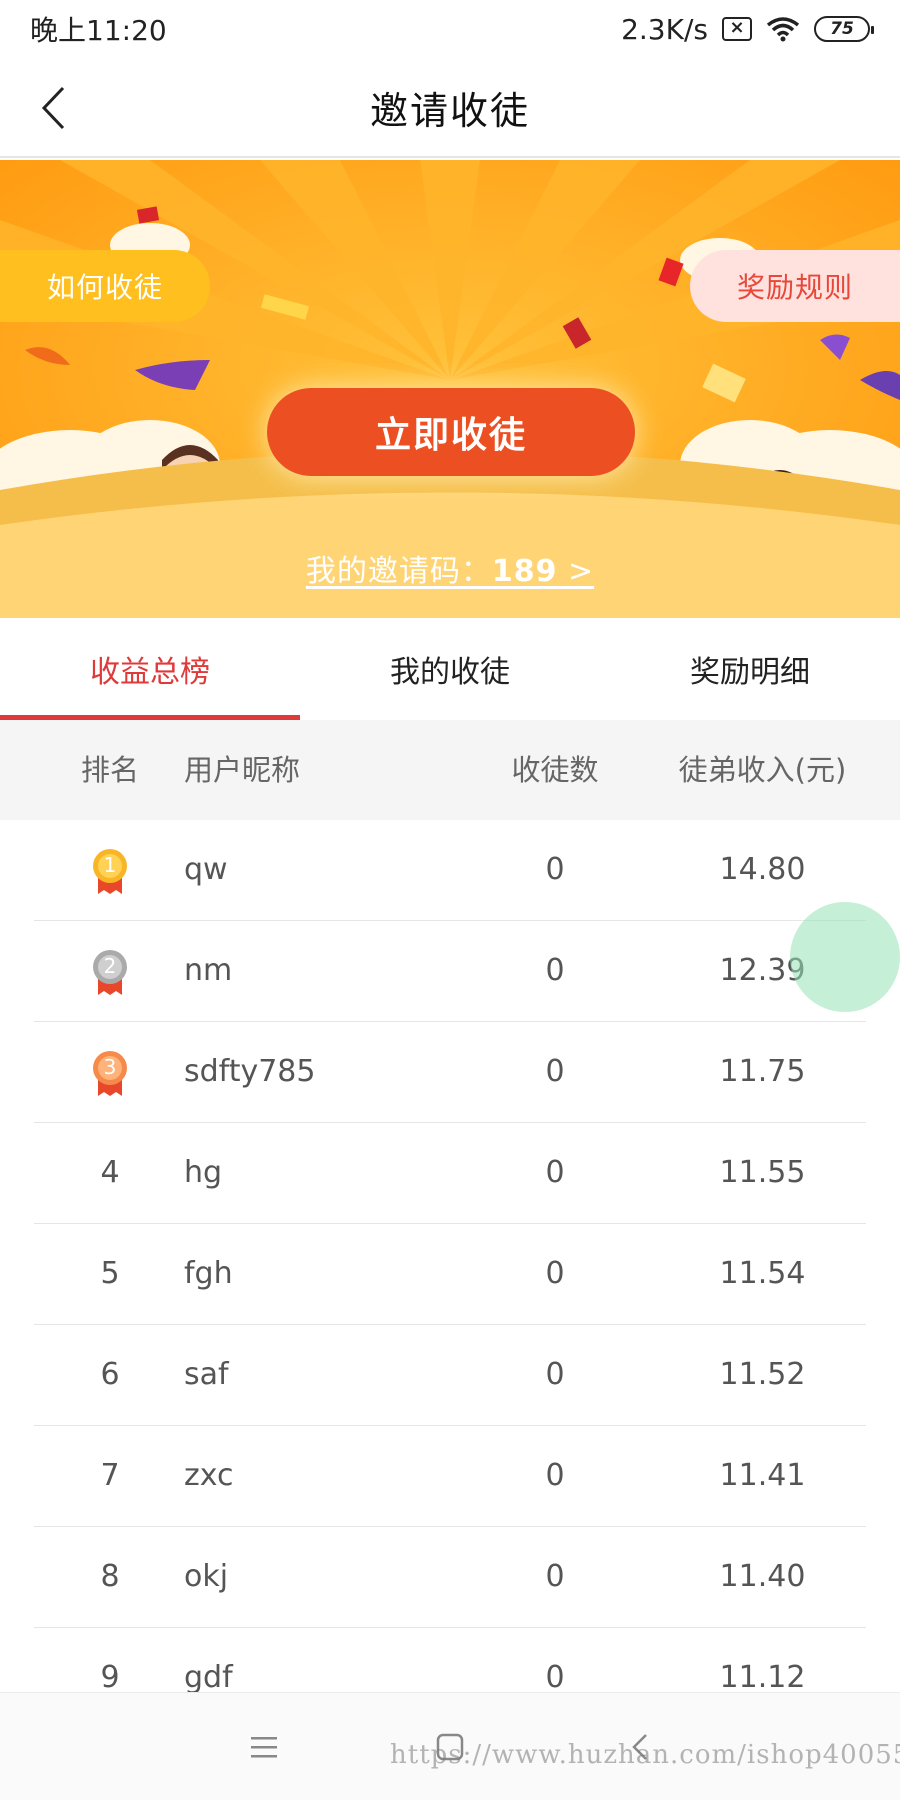  What do you see at coordinates (450, 1274) in the screenshot?
I see `table-row: 5 fgh 0 11.54` at bounding box center [450, 1274].